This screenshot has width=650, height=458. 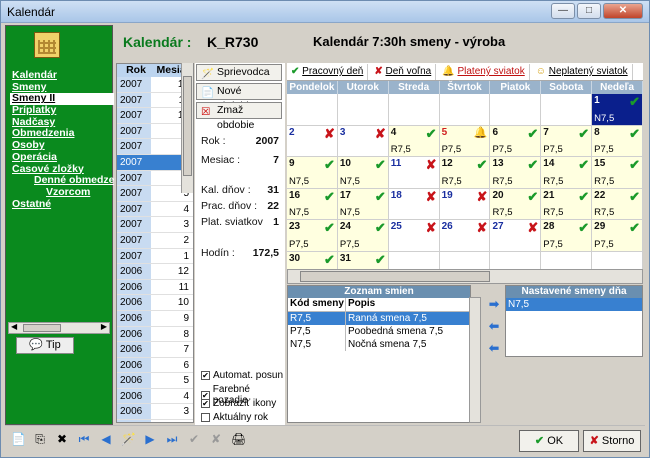 I want to click on delete-icon: ✖, so click(x=62, y=439).